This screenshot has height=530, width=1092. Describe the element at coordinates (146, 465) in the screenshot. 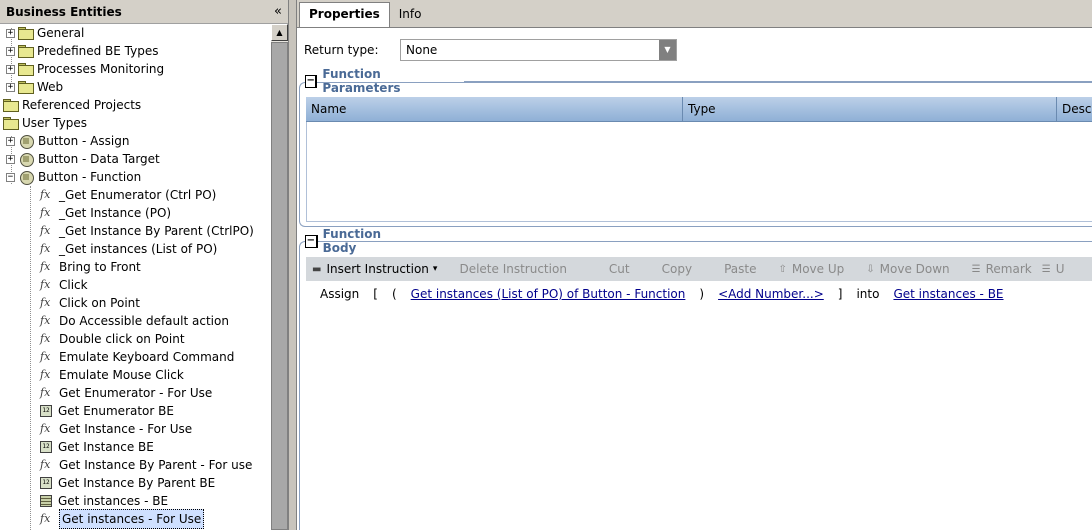

I see `tree-item: f𝑥 Get Instance By Parent - For use` at that location.